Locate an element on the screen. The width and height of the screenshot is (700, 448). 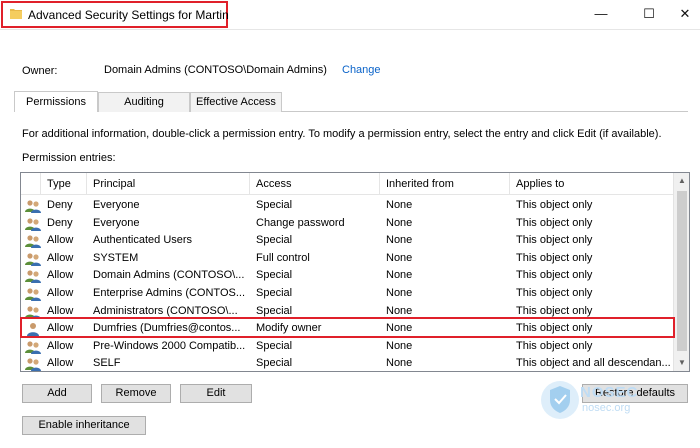
scroll-thumb is located at coordinates (682, 271).